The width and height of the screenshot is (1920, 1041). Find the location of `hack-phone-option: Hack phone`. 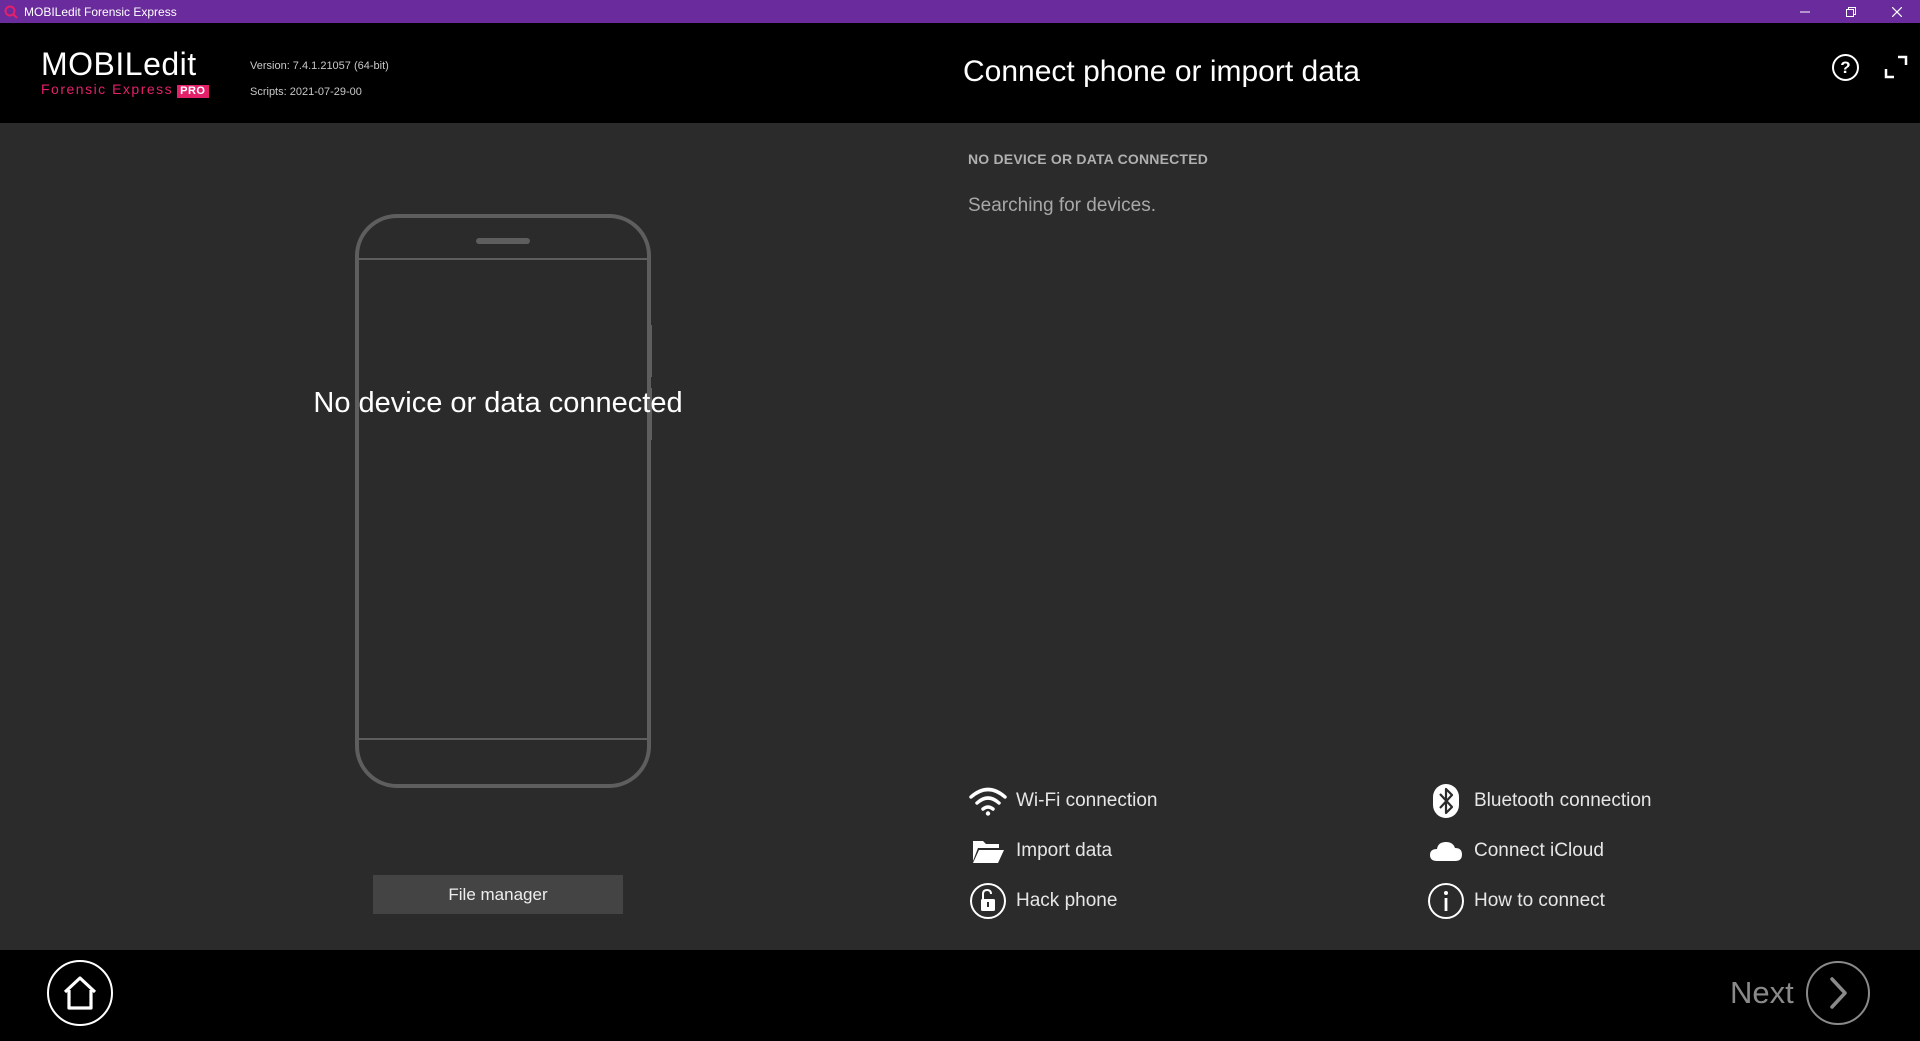

hack-phone-option: Hack phone is located at coordinates (1042, 901).